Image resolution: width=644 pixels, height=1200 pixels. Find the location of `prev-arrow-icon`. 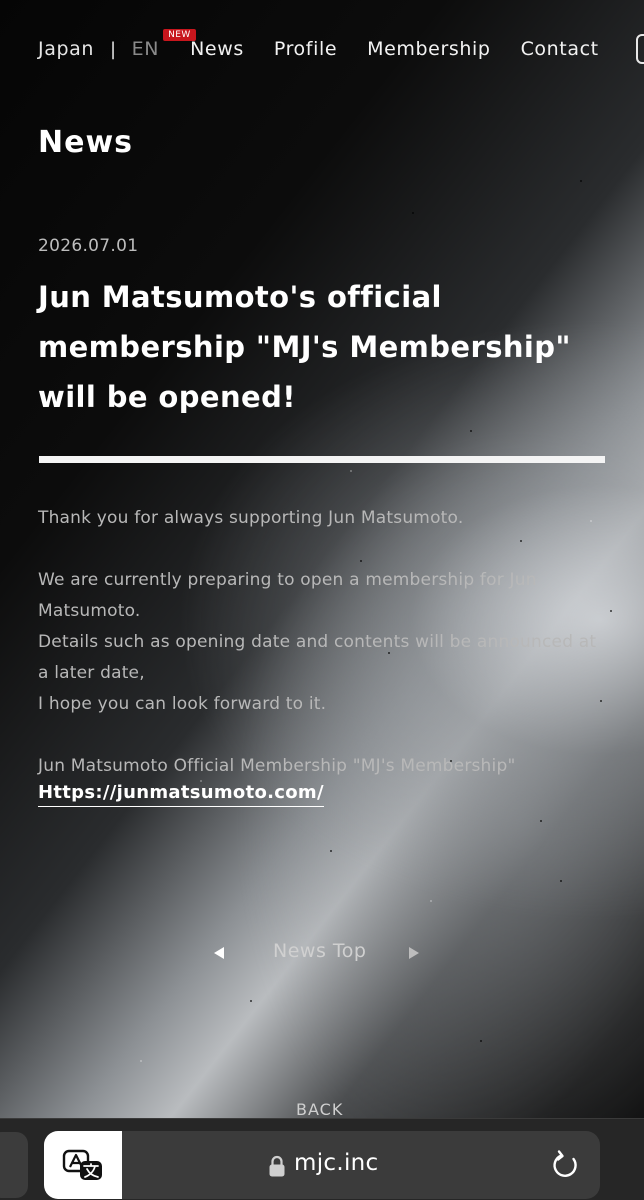

prev-arrow-icon is located at coordinates (219, 953).